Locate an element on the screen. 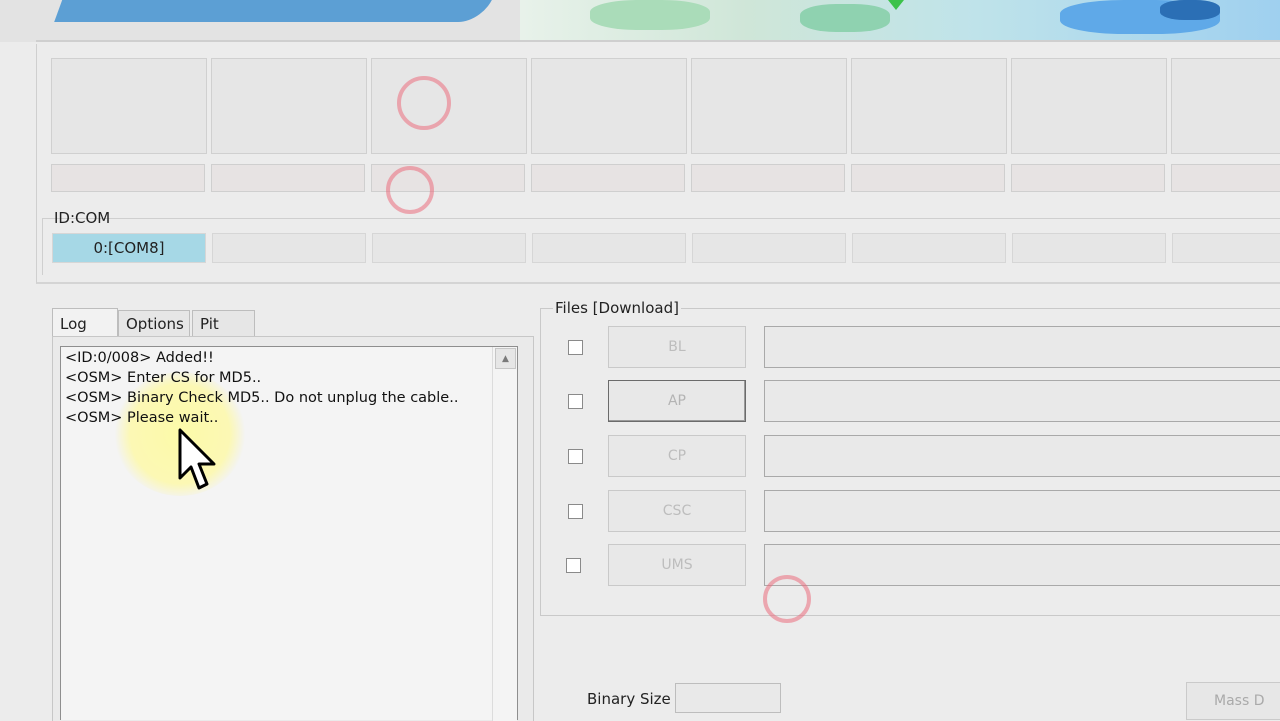 This screenshot has height=721, width=1280. map-pin-icon is located at coordinates (896, 5).